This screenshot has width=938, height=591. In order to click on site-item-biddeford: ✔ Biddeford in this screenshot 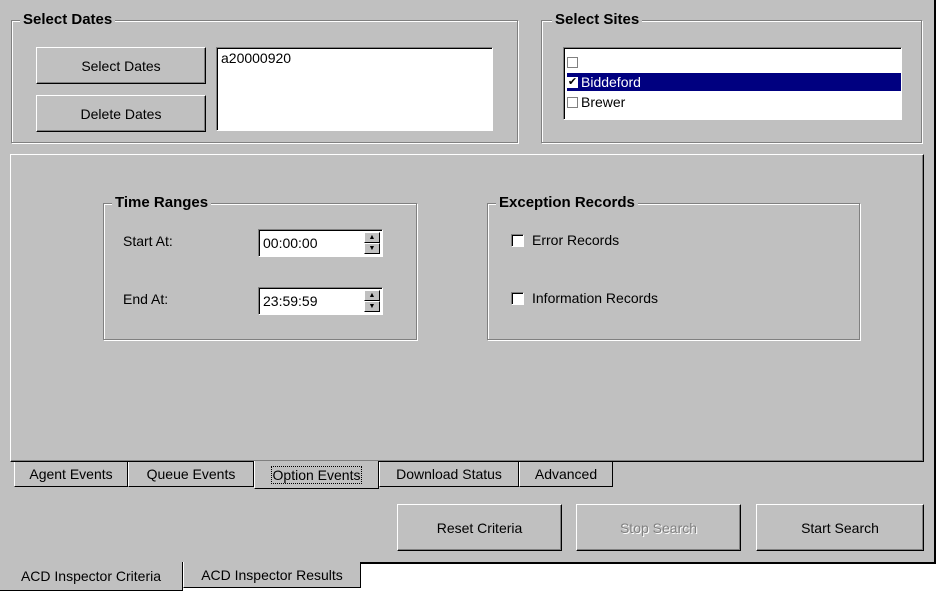, I will do `click(734, 82)`.